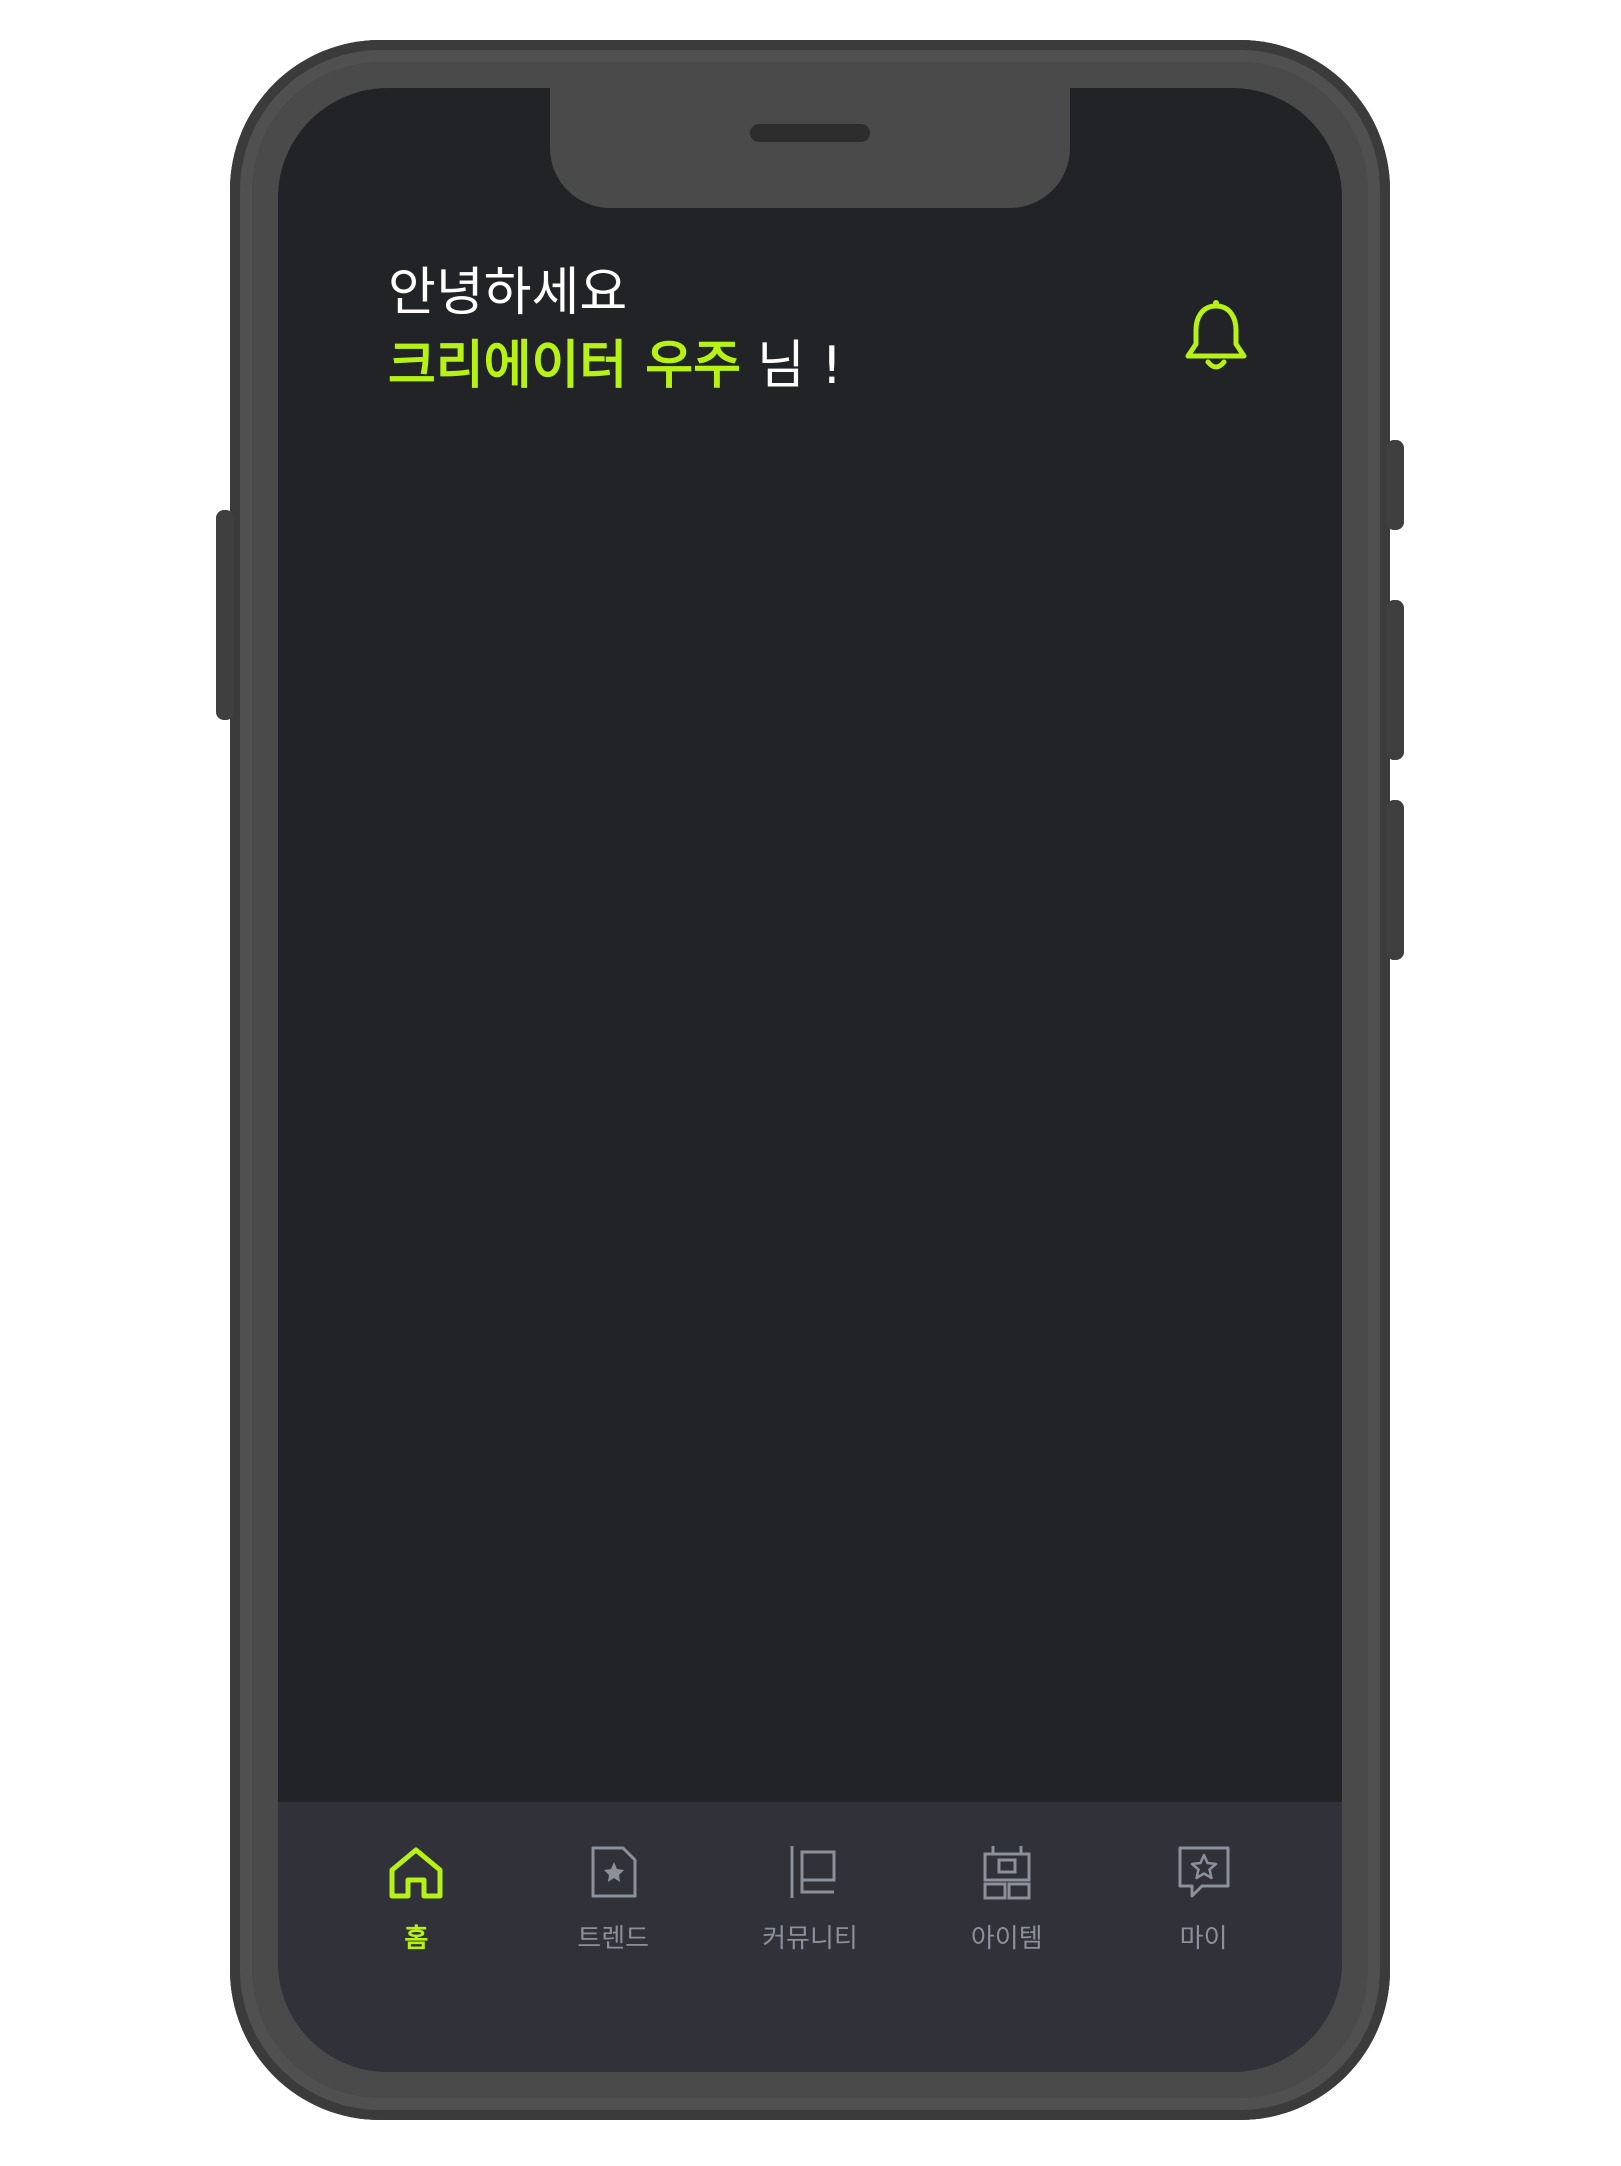  Describe the element at coordinates (614, 1872) in the screenshot. I see `trend-icon` at that location.